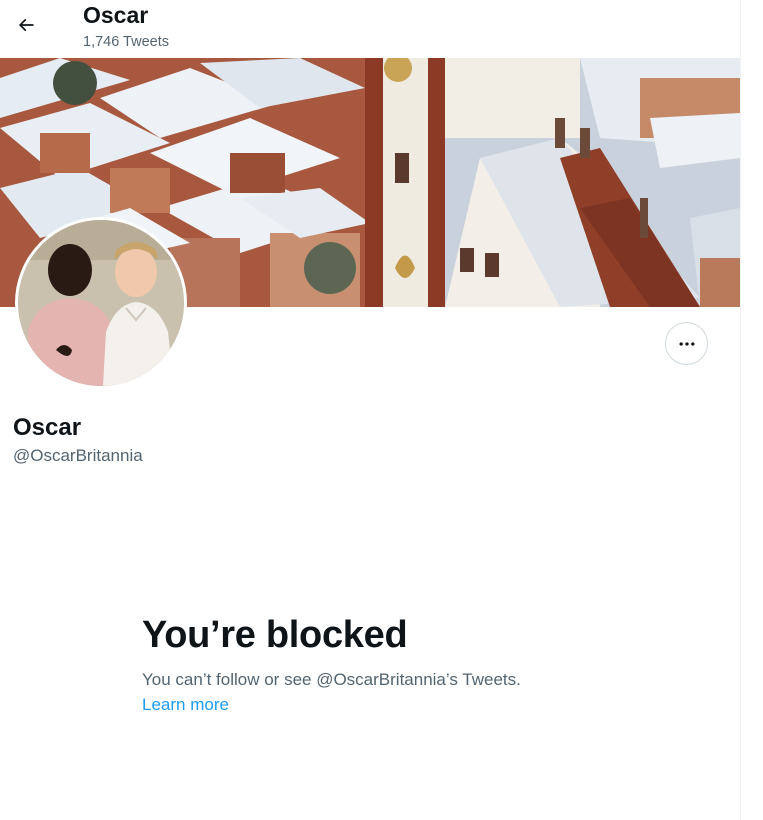  Describe the element at coordinates (275, 635) in the screenshot. I see `blocked-title: You’re blocked` at that location.